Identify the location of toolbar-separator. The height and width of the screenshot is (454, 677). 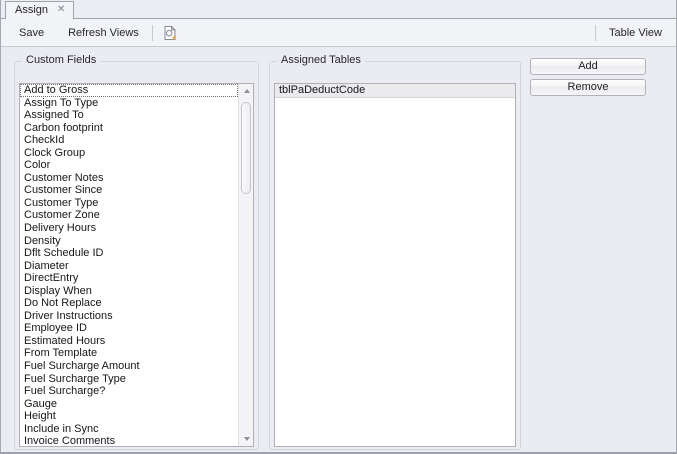
(152, 32).